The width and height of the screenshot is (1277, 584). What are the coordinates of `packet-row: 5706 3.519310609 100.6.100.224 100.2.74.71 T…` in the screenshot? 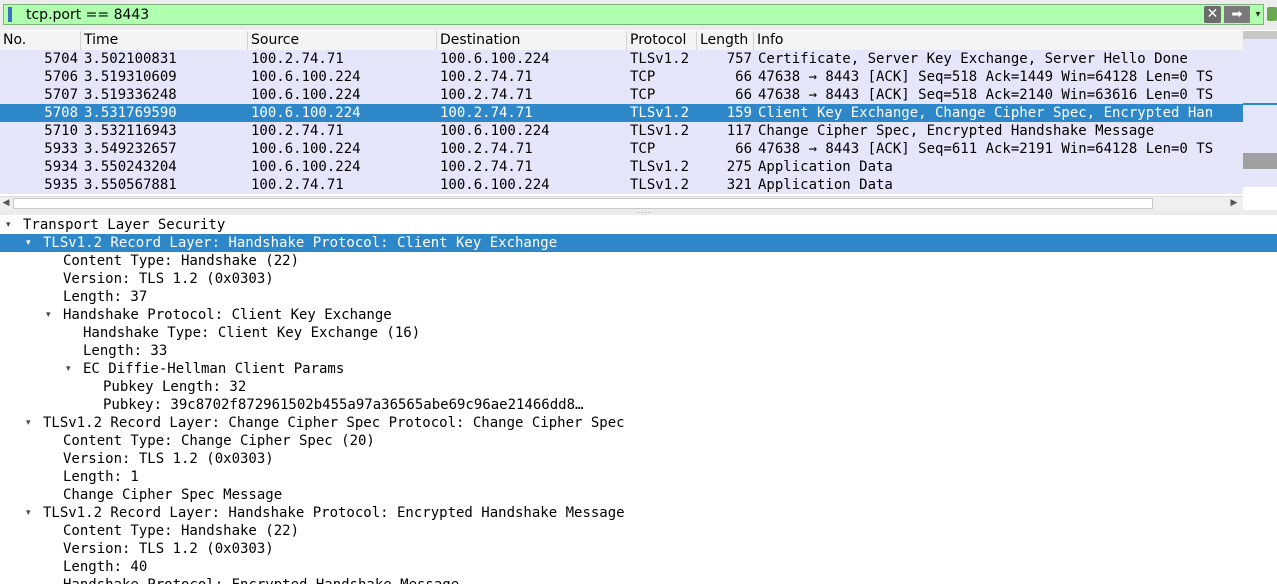 It's located at (621, 77).